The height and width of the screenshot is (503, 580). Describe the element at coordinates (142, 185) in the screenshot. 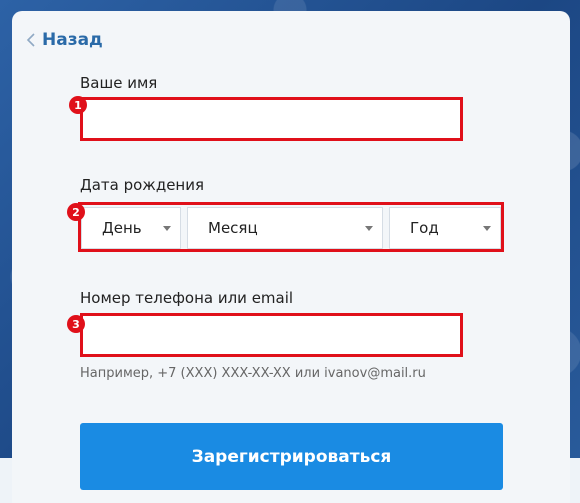

I see `birth-date-label: Дата рождения` at that location.